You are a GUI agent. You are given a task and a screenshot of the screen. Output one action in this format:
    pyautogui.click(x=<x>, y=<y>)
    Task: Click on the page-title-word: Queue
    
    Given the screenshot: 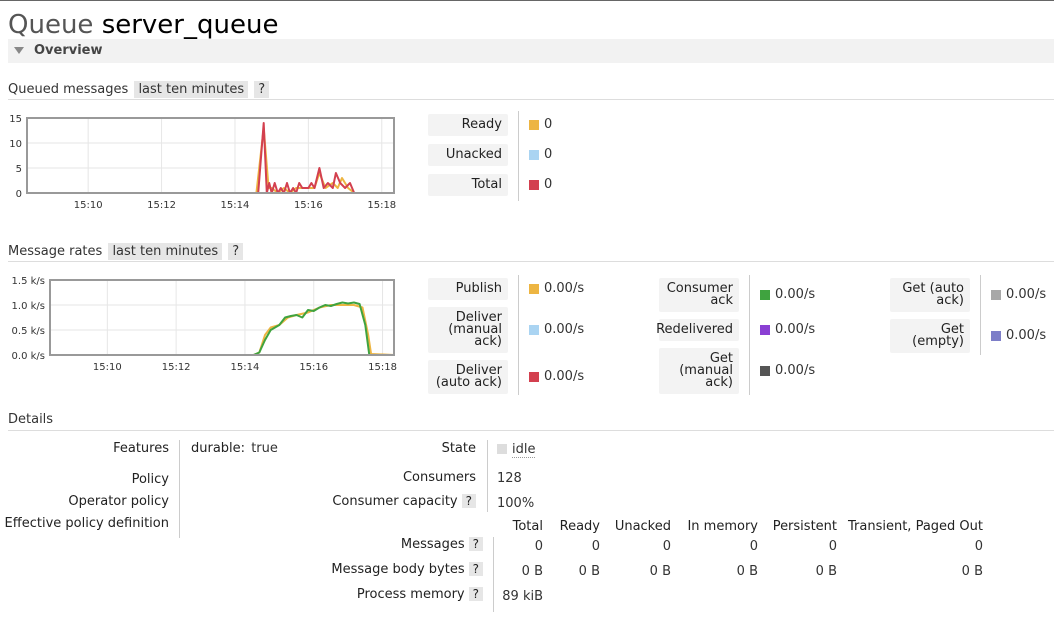 What is the action you would take?
    pyautogui.click(x=51, y=25)
    